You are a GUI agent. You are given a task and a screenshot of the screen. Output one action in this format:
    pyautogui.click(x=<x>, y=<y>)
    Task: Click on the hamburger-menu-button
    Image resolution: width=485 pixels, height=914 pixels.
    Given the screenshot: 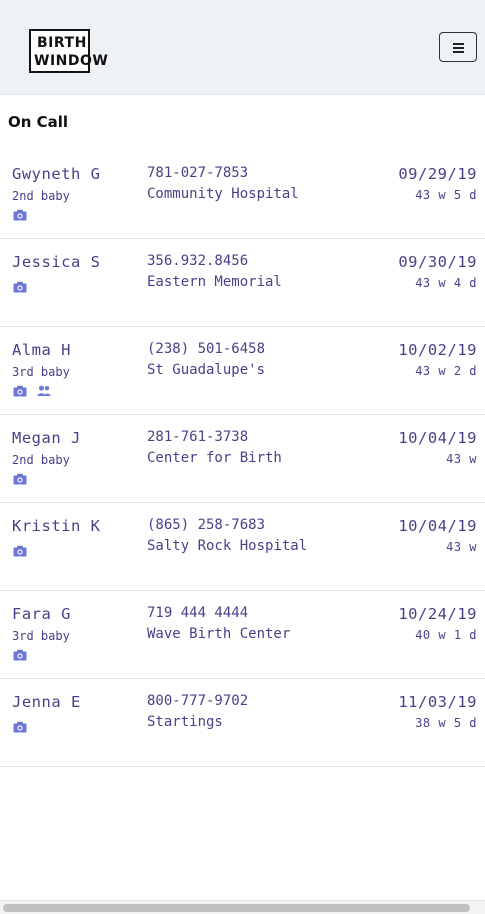 What is the action you would take?
    pyautogui.click(x=458, y=47)
    